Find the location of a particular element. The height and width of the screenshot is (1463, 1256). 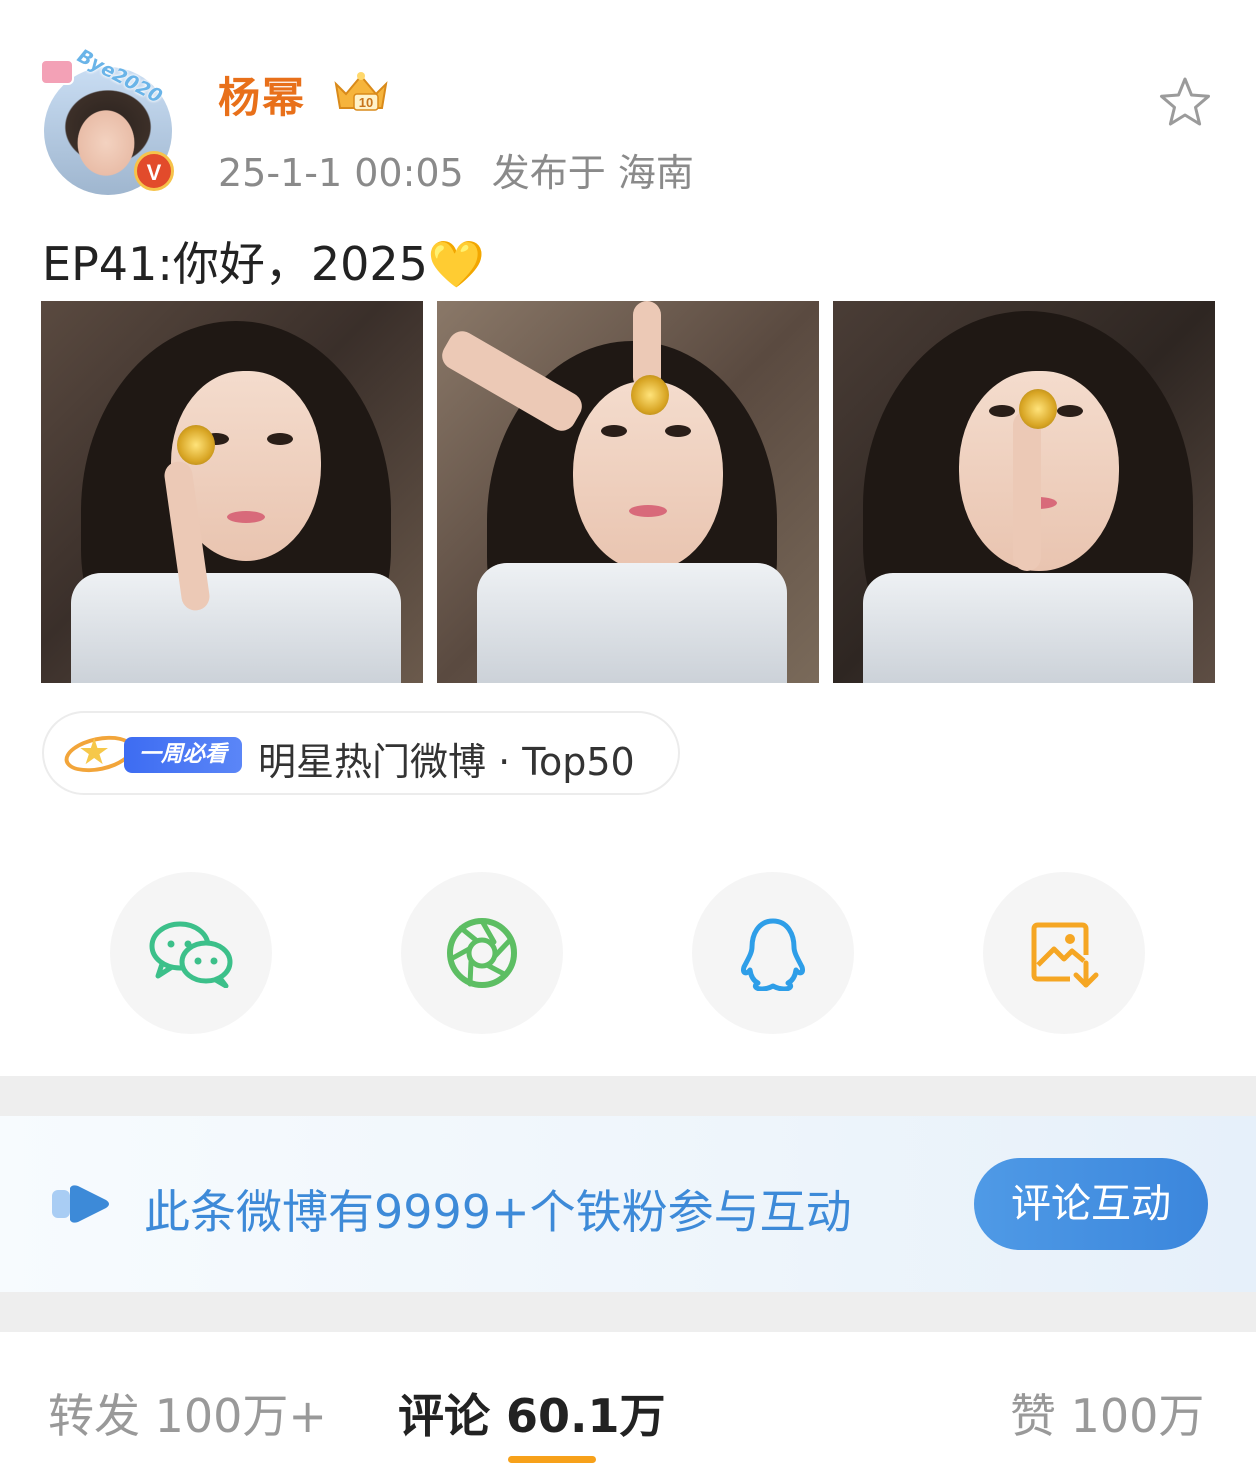

tab-comment: 评论 60.1万 is located at coordinates (532, 1413).